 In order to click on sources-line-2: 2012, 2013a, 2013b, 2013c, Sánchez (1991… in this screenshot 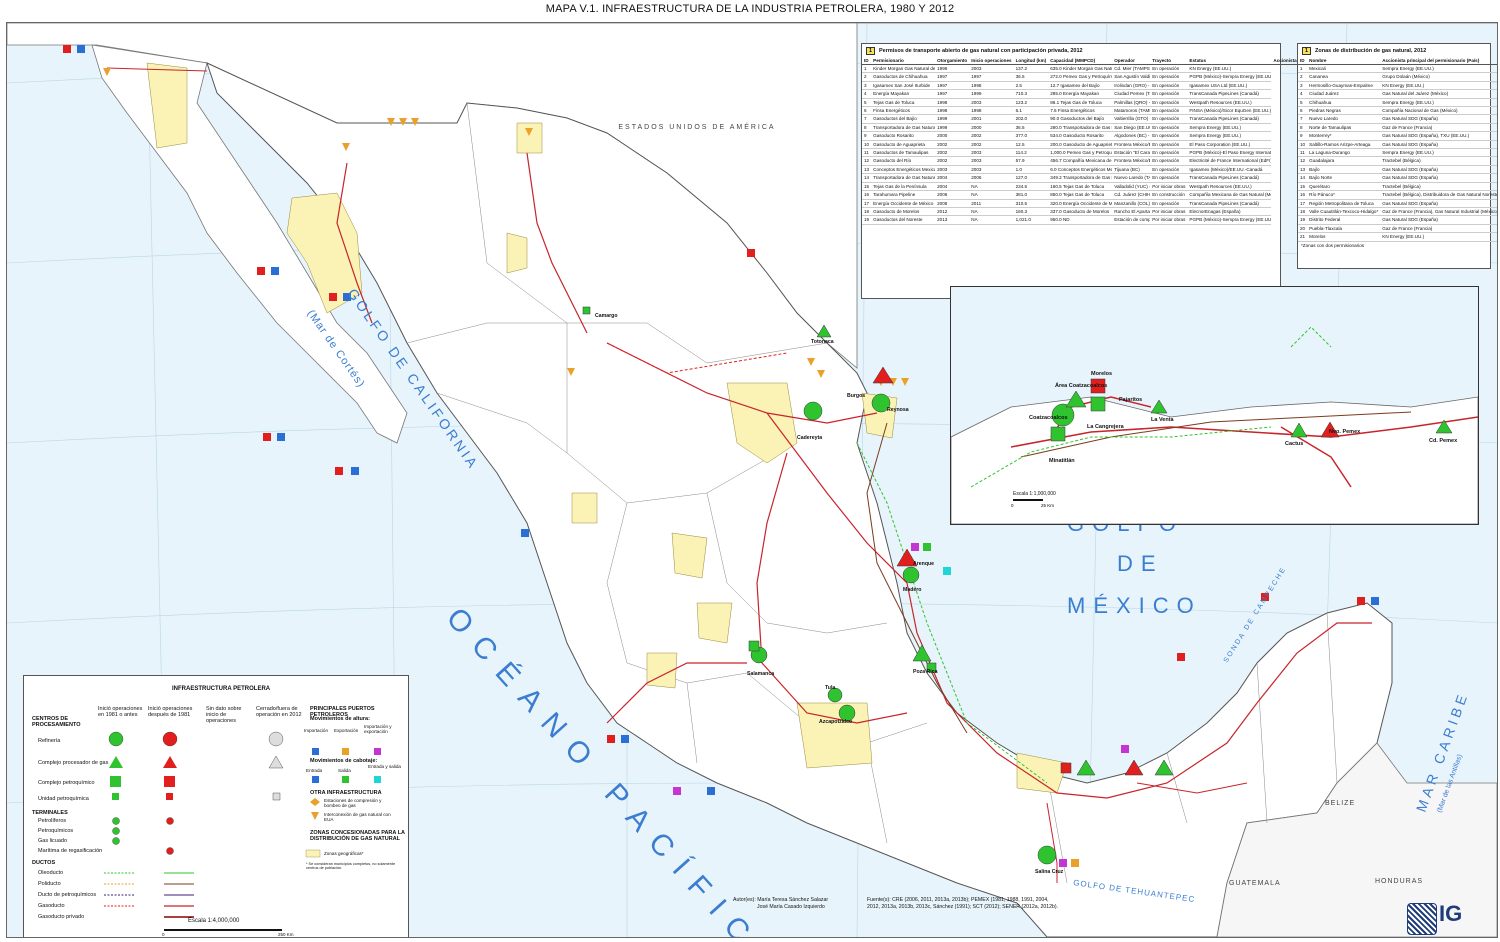, I will do `click(963, 906)`.